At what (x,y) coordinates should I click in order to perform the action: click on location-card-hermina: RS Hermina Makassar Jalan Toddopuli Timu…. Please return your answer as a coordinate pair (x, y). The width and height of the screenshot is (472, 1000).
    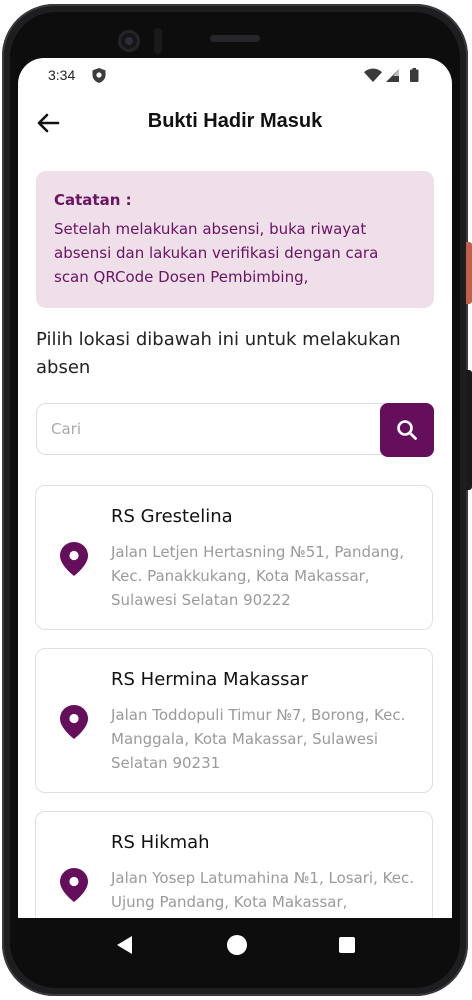
    Looking at the image, I should click on (234, 720).